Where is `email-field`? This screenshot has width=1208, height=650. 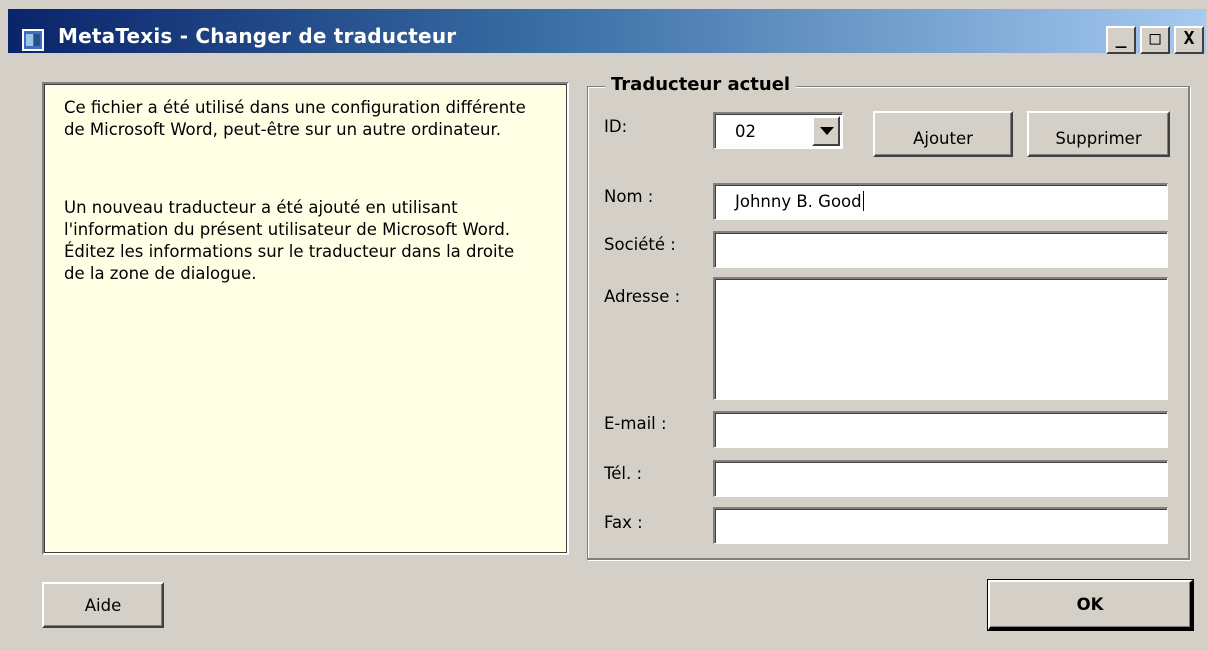 email-field is located at coordinates (940, 429).